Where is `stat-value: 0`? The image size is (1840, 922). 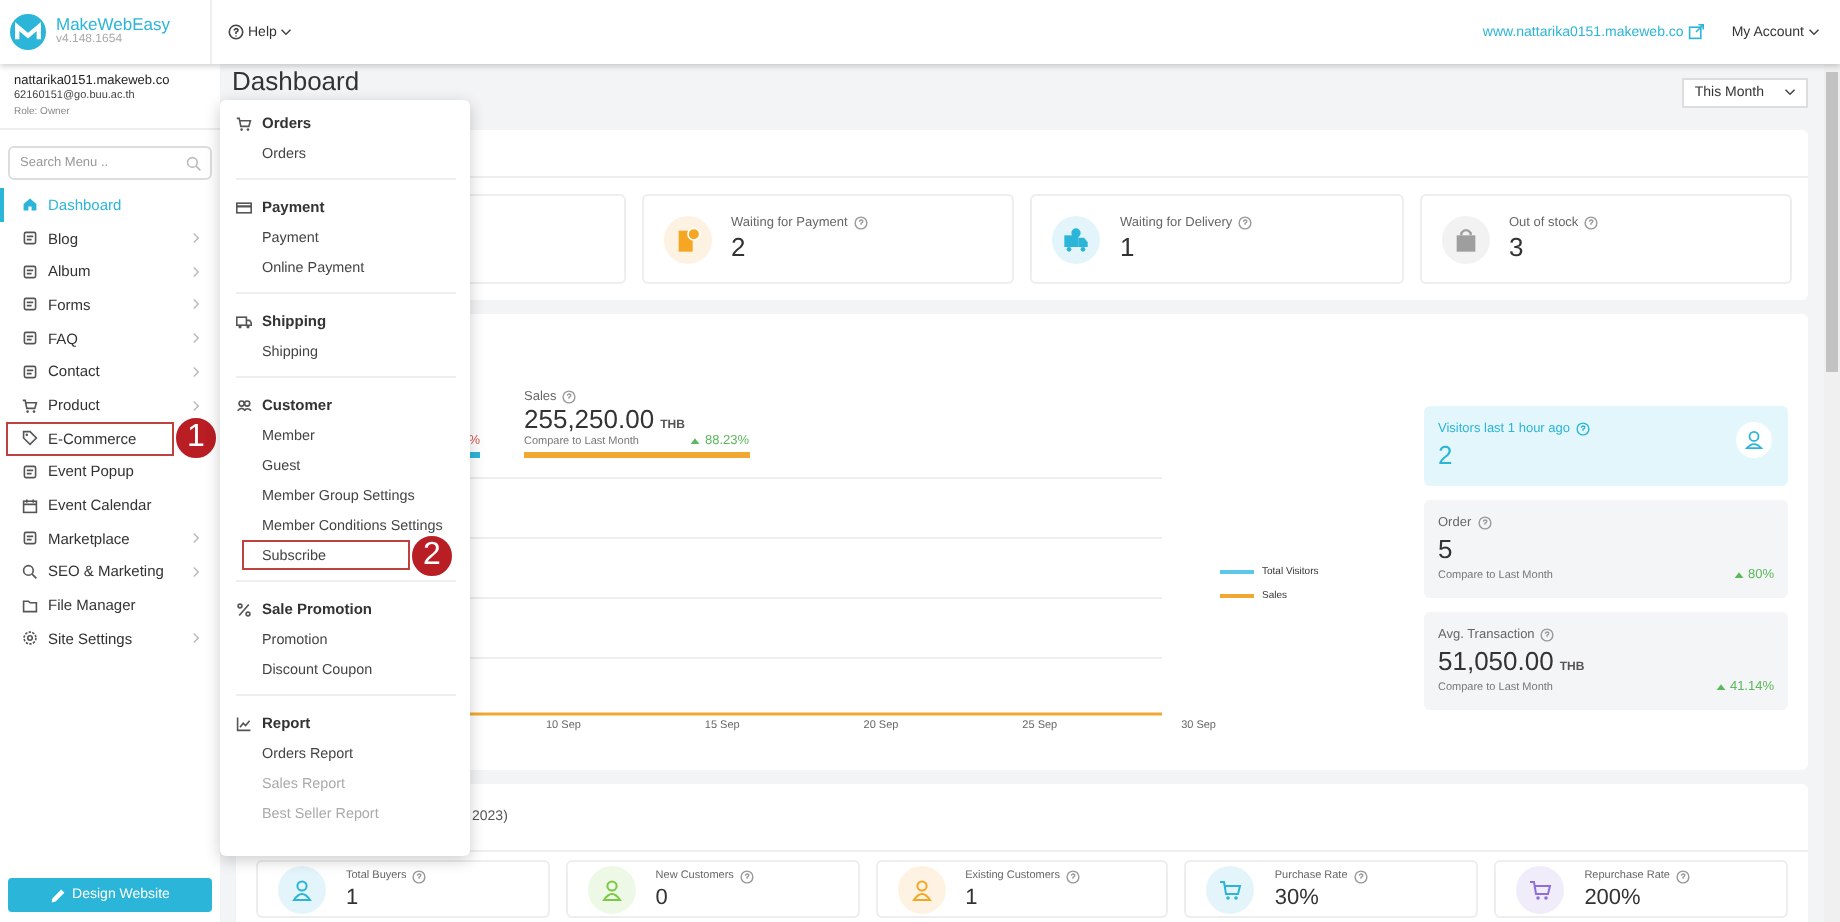
stat-value: 0 is located at coordinates (662, 897).